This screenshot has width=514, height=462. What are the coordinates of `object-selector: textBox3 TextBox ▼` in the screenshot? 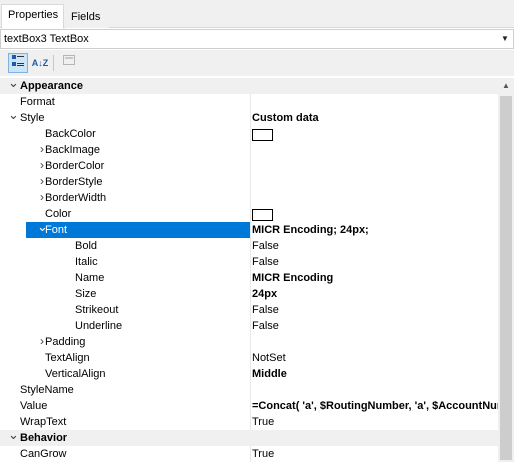 It's located at (257, 39).